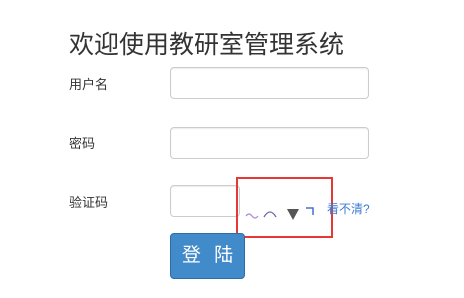  Describe the element at coordinates (284, 207) in the screenshot. I see `captcha-highlight-box` at that location.